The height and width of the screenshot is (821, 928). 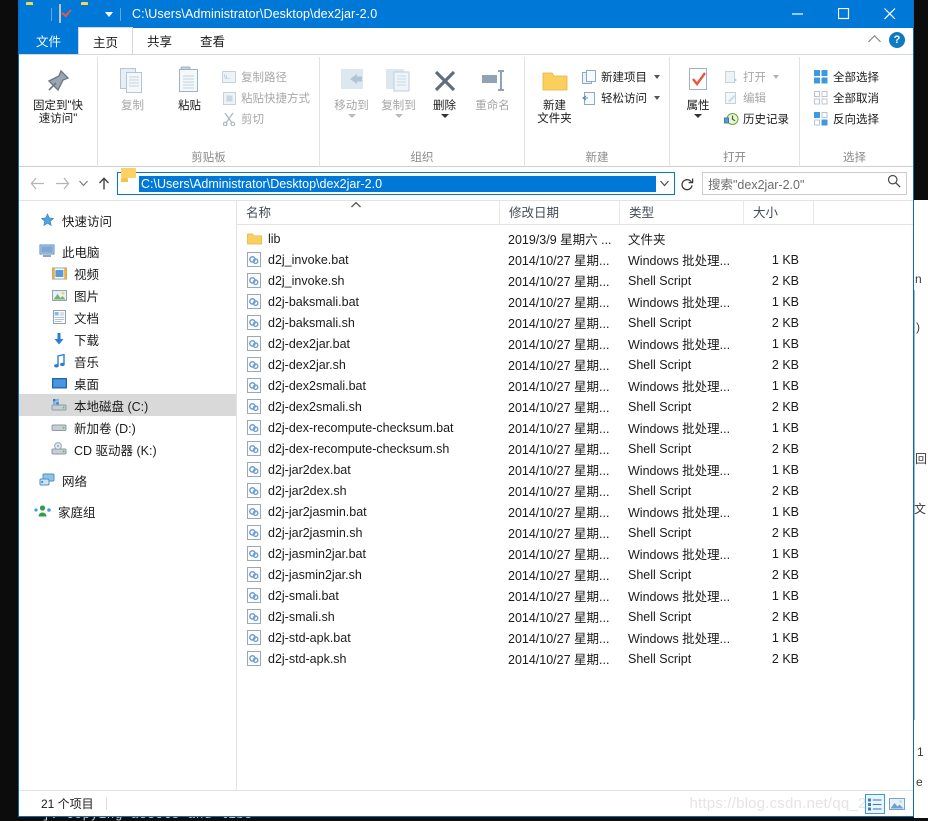 I want to click on maximize-button, so click(x=844, y=14).